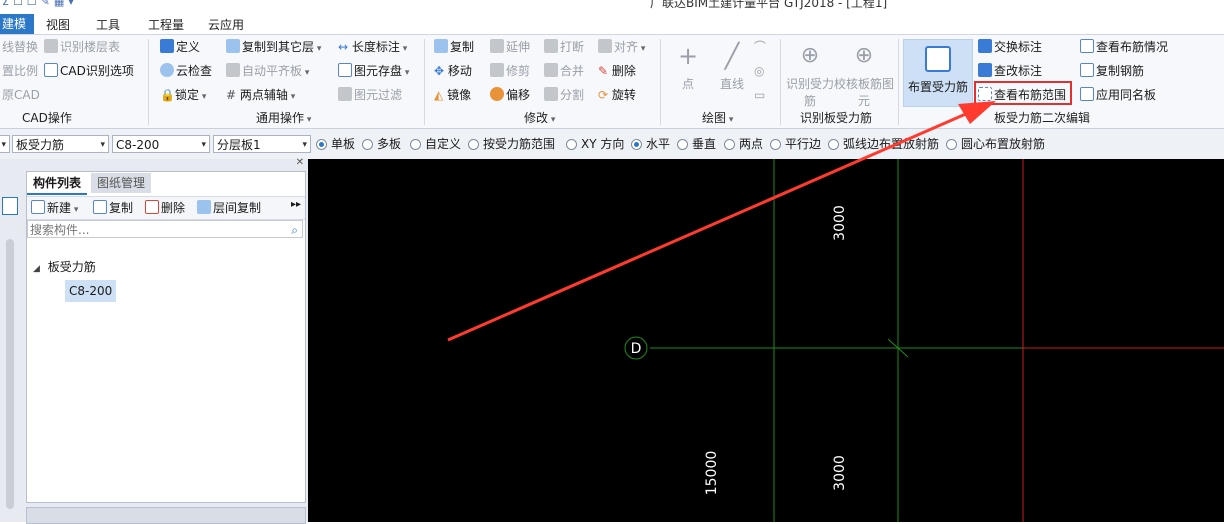 Image resolution: width=1224 pixels, height=524 pixels. I want to click on radio-arc-radial: 弧线边布置放射筋, so click(883, 144).